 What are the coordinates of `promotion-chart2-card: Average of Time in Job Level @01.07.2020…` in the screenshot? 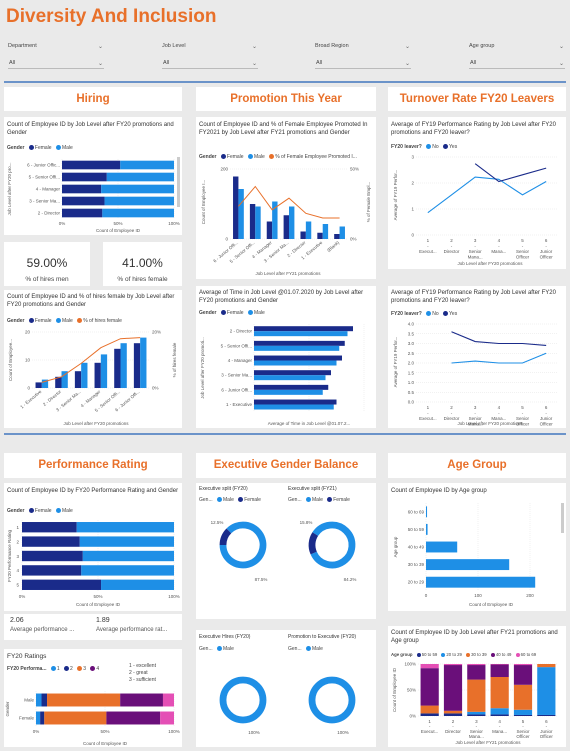 It's located at (286, 357).